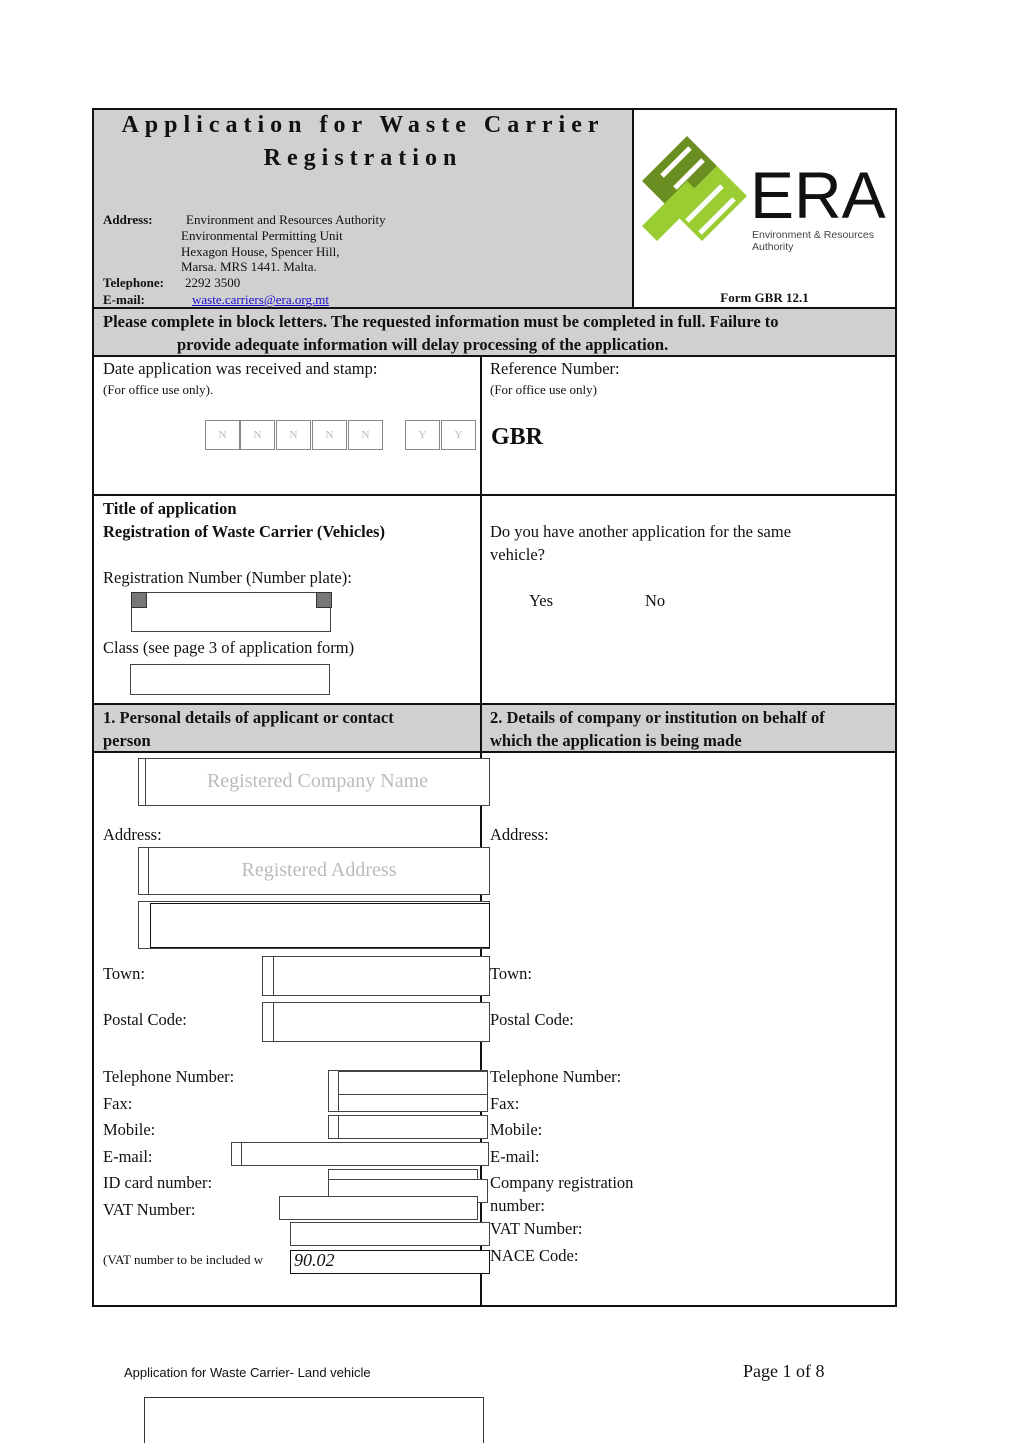  Describe the element at coordinates (363, 125) in the screenshot. I see `form-title-line1: Application for Waste Carrier` at that location.